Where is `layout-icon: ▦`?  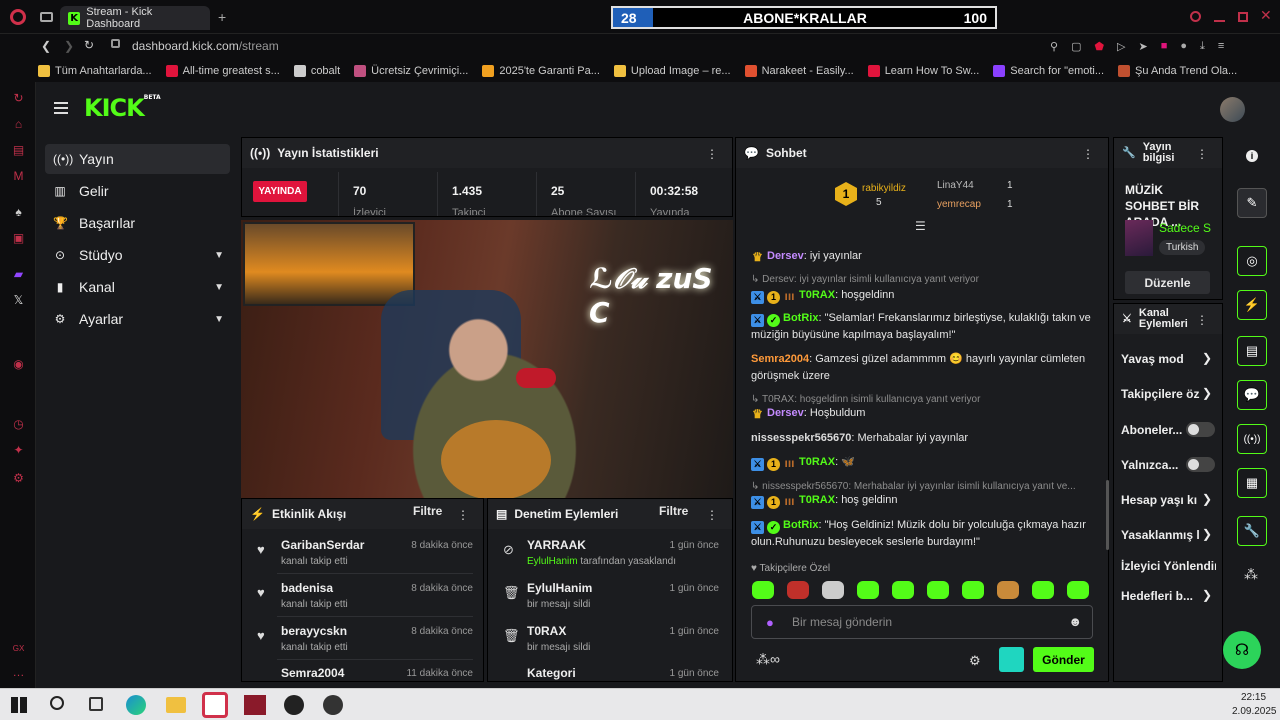 layout-icon: ▦ is located at coordinates (1252, 483).